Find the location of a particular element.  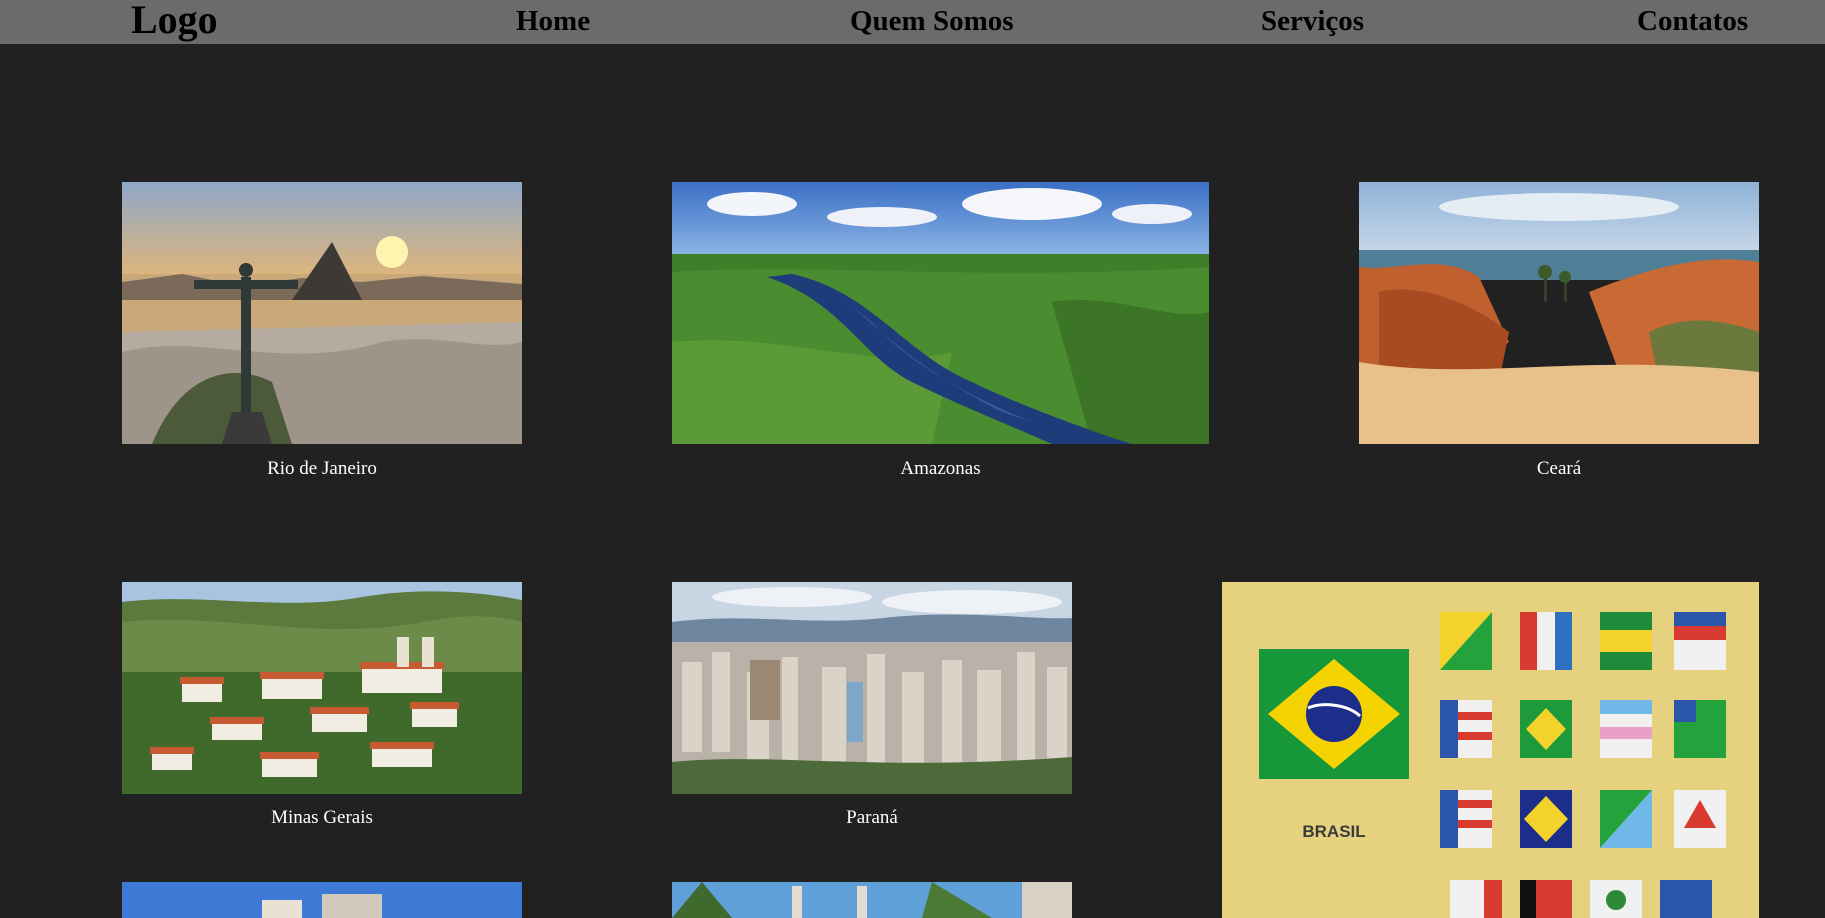

row3-left-image is located at coordinates (322, 900).